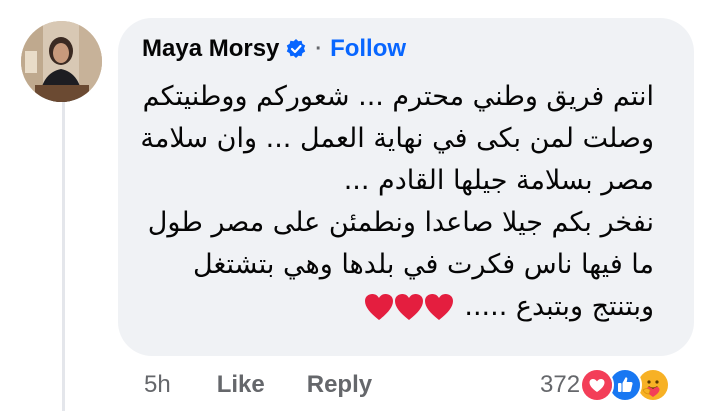 The height and width of the screenshot is (411, 720). I want to click on comment-actions: 5h Like Reply, so click(258, 385).